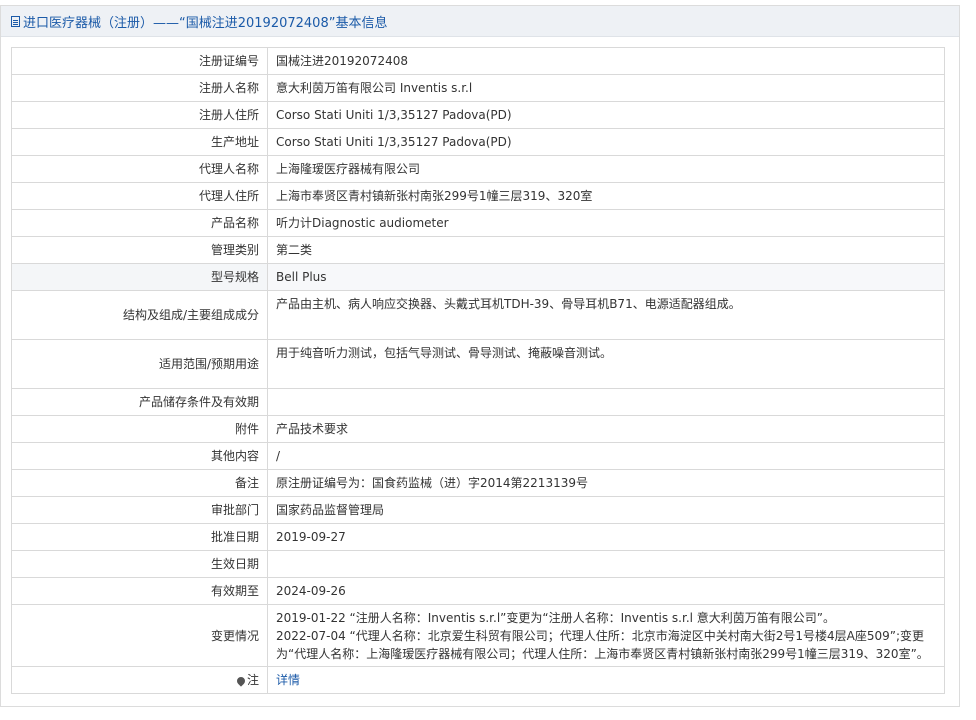 The width and height of the screenshot is (976, 720). What do you see at coordinates (606, 510) in the screenshot?
I see `row-value: 国家药品监督管理局` at bounding box center [606, 510].